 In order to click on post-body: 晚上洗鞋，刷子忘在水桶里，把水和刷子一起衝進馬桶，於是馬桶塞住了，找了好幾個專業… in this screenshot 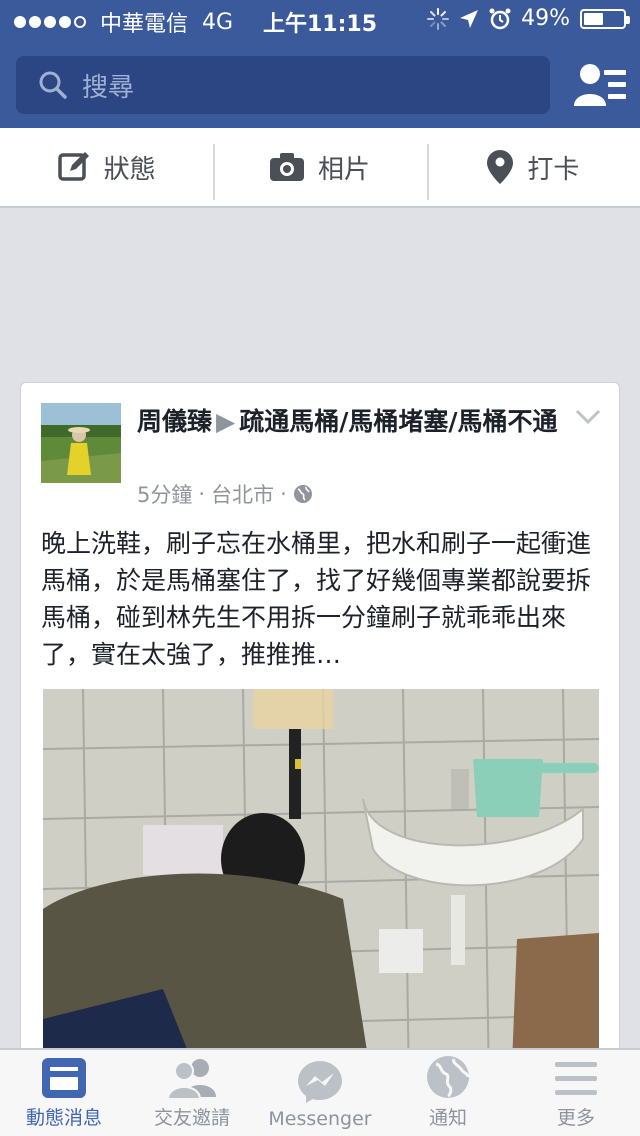, I will do `click(316, 599)`.